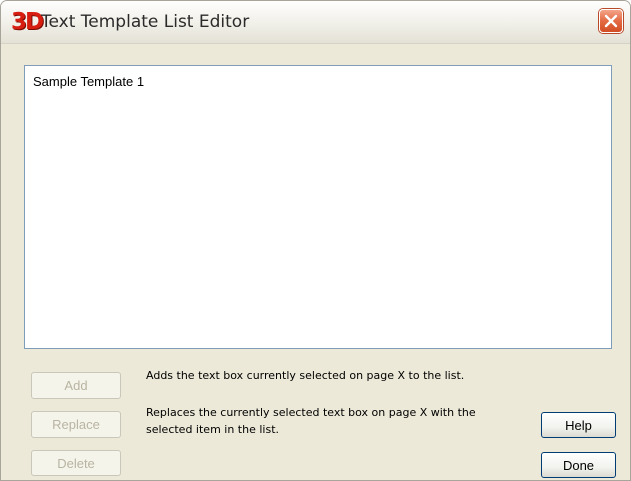  I want to click on add-button: Add, so click(76, 385).